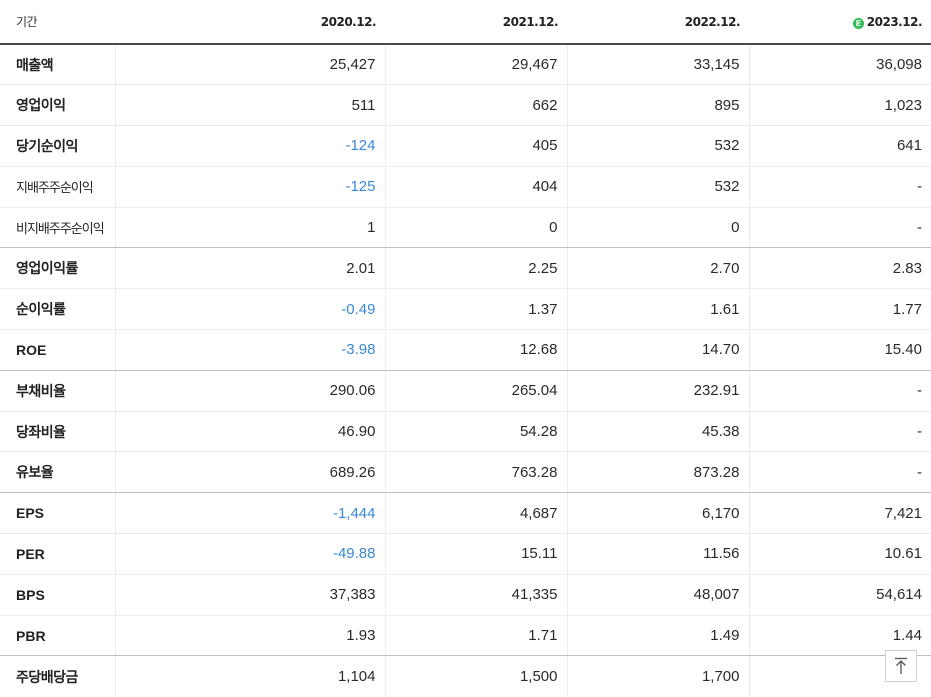 Image resolution: width=931 pixels, height=697 pixels. I want to click on table-row: 당기순이익 -124 405 532 641, so click(465, 146).